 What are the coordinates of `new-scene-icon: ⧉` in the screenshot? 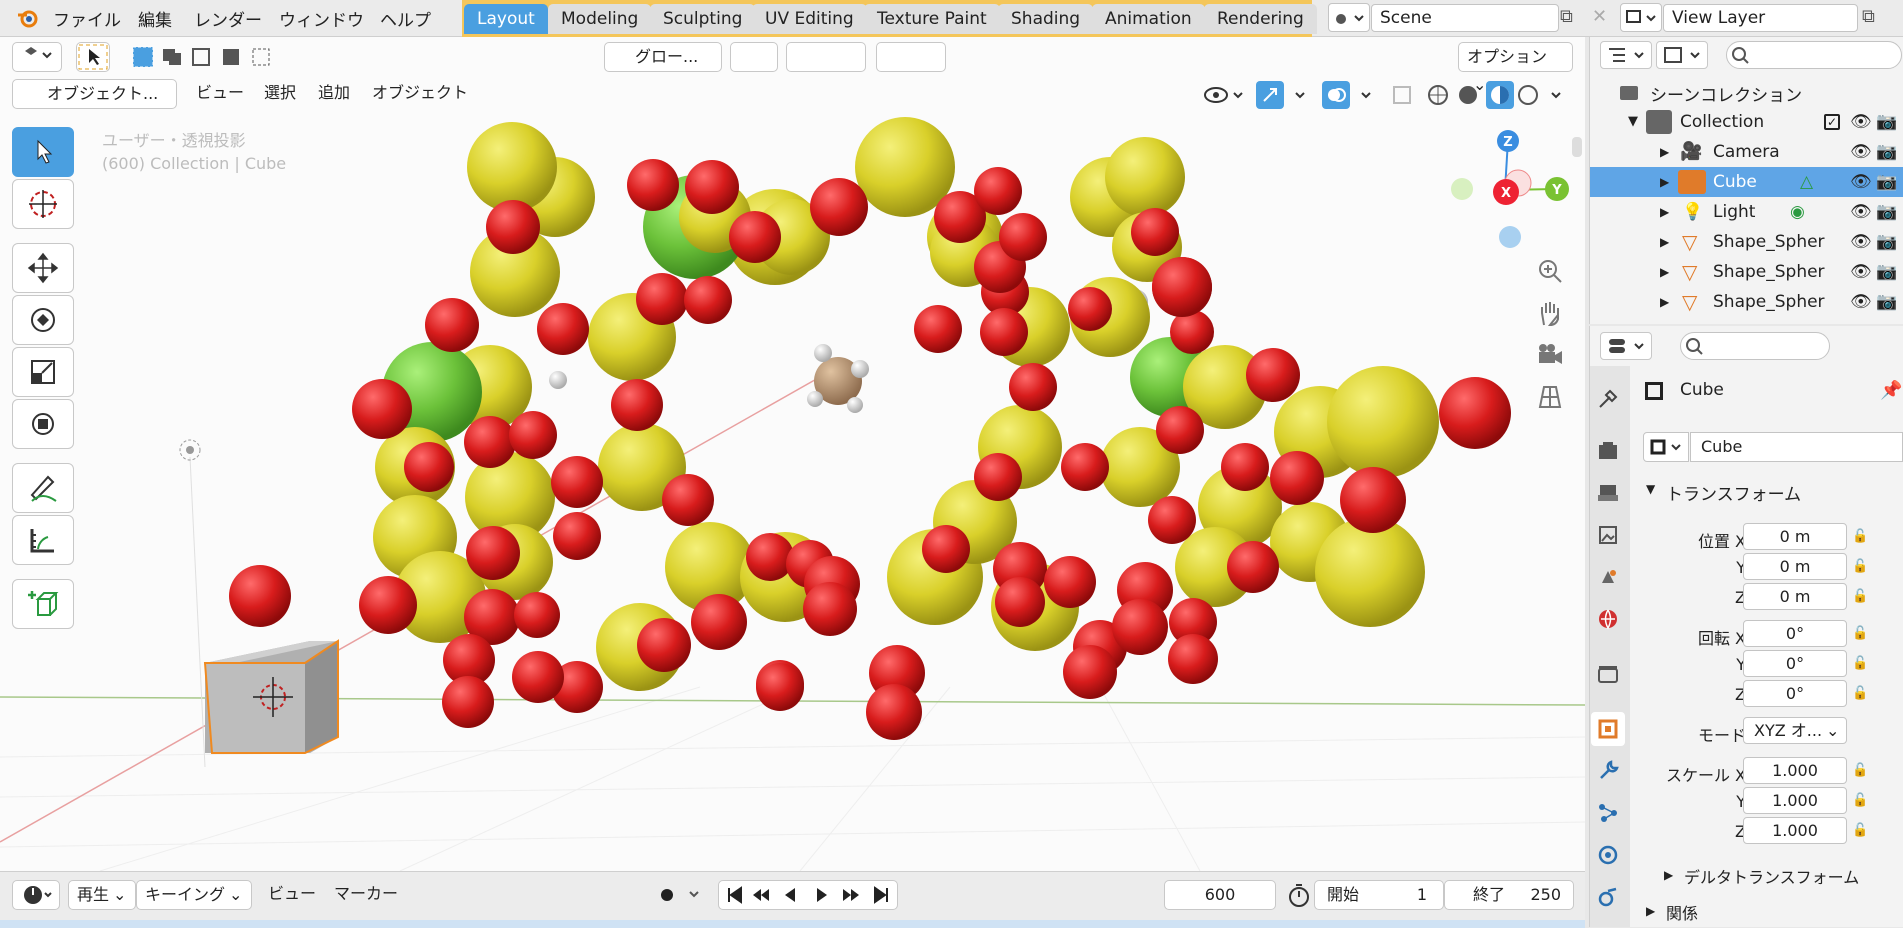 It's located at (1566, 16).